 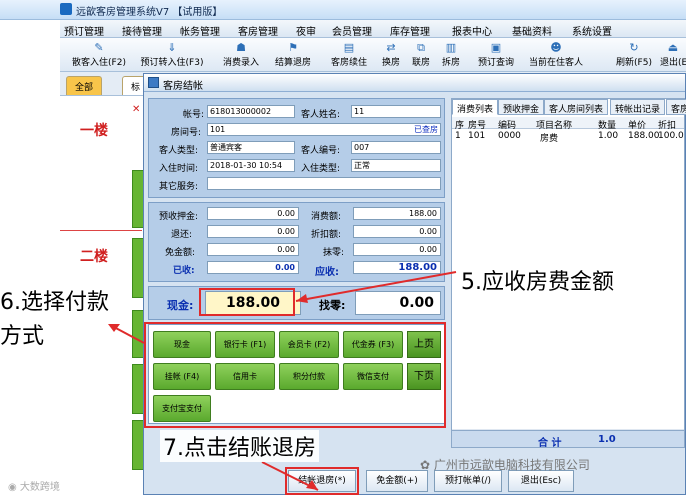 What do you see at coordinates (12, 487) in the screenshot?
I see `watermark-left-icon: ◉` at bounding box center [12, 487].